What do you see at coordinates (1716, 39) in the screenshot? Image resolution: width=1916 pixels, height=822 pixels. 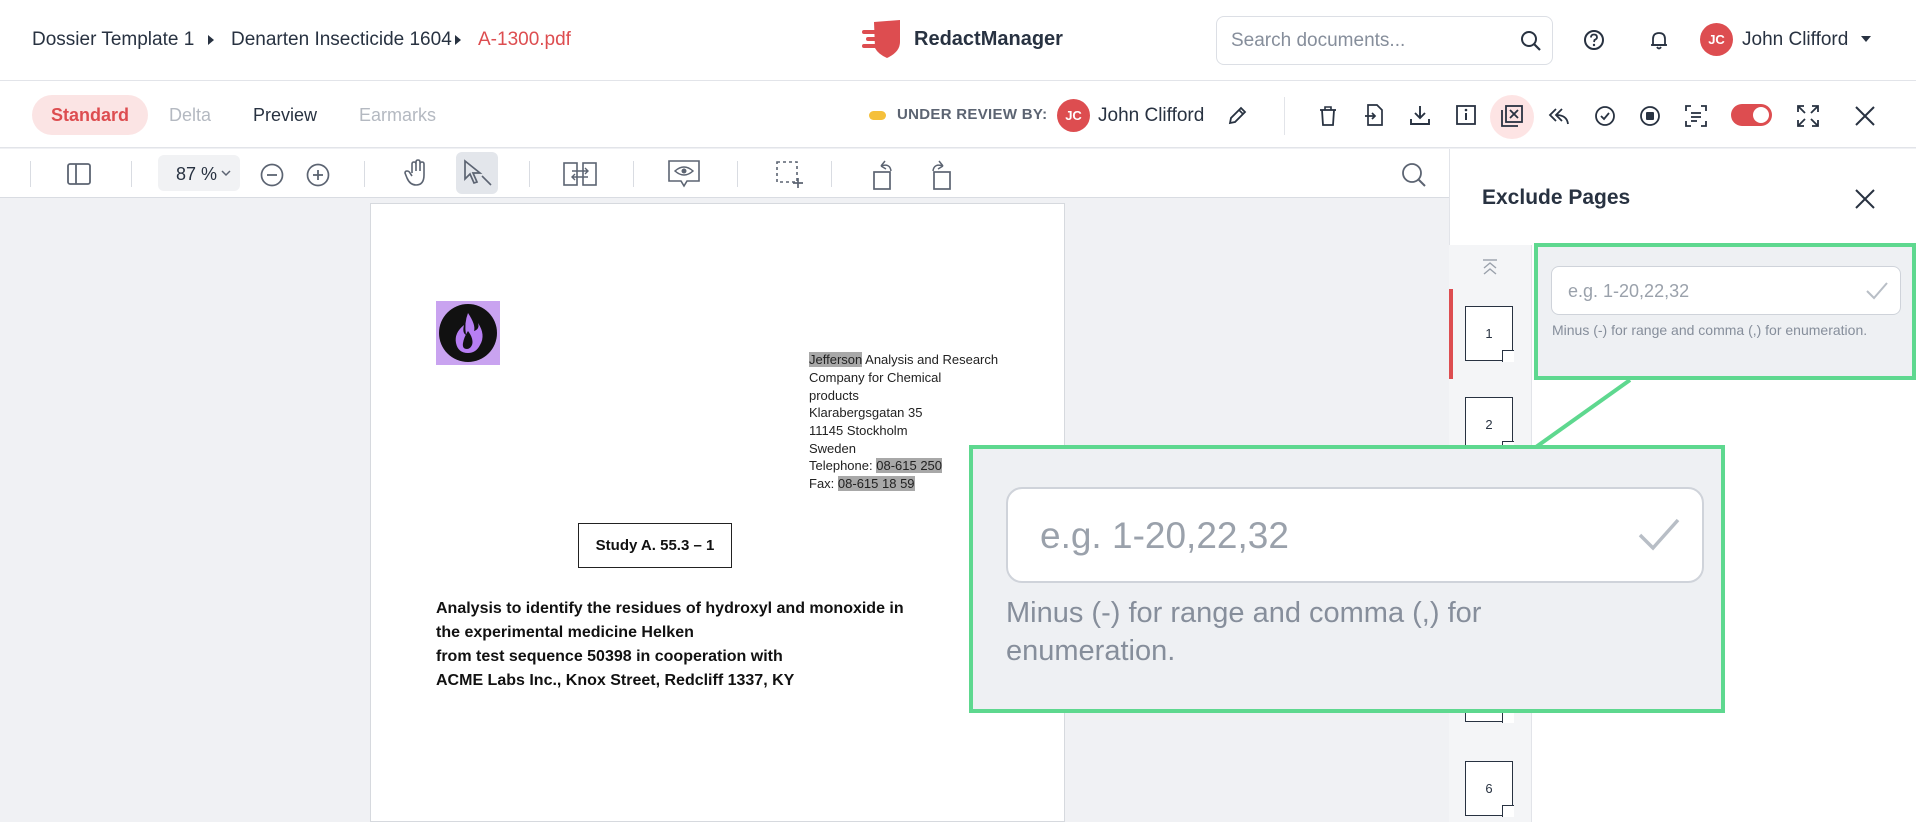 I see `user-avatar: JC` at bounding box center [1716, 39].